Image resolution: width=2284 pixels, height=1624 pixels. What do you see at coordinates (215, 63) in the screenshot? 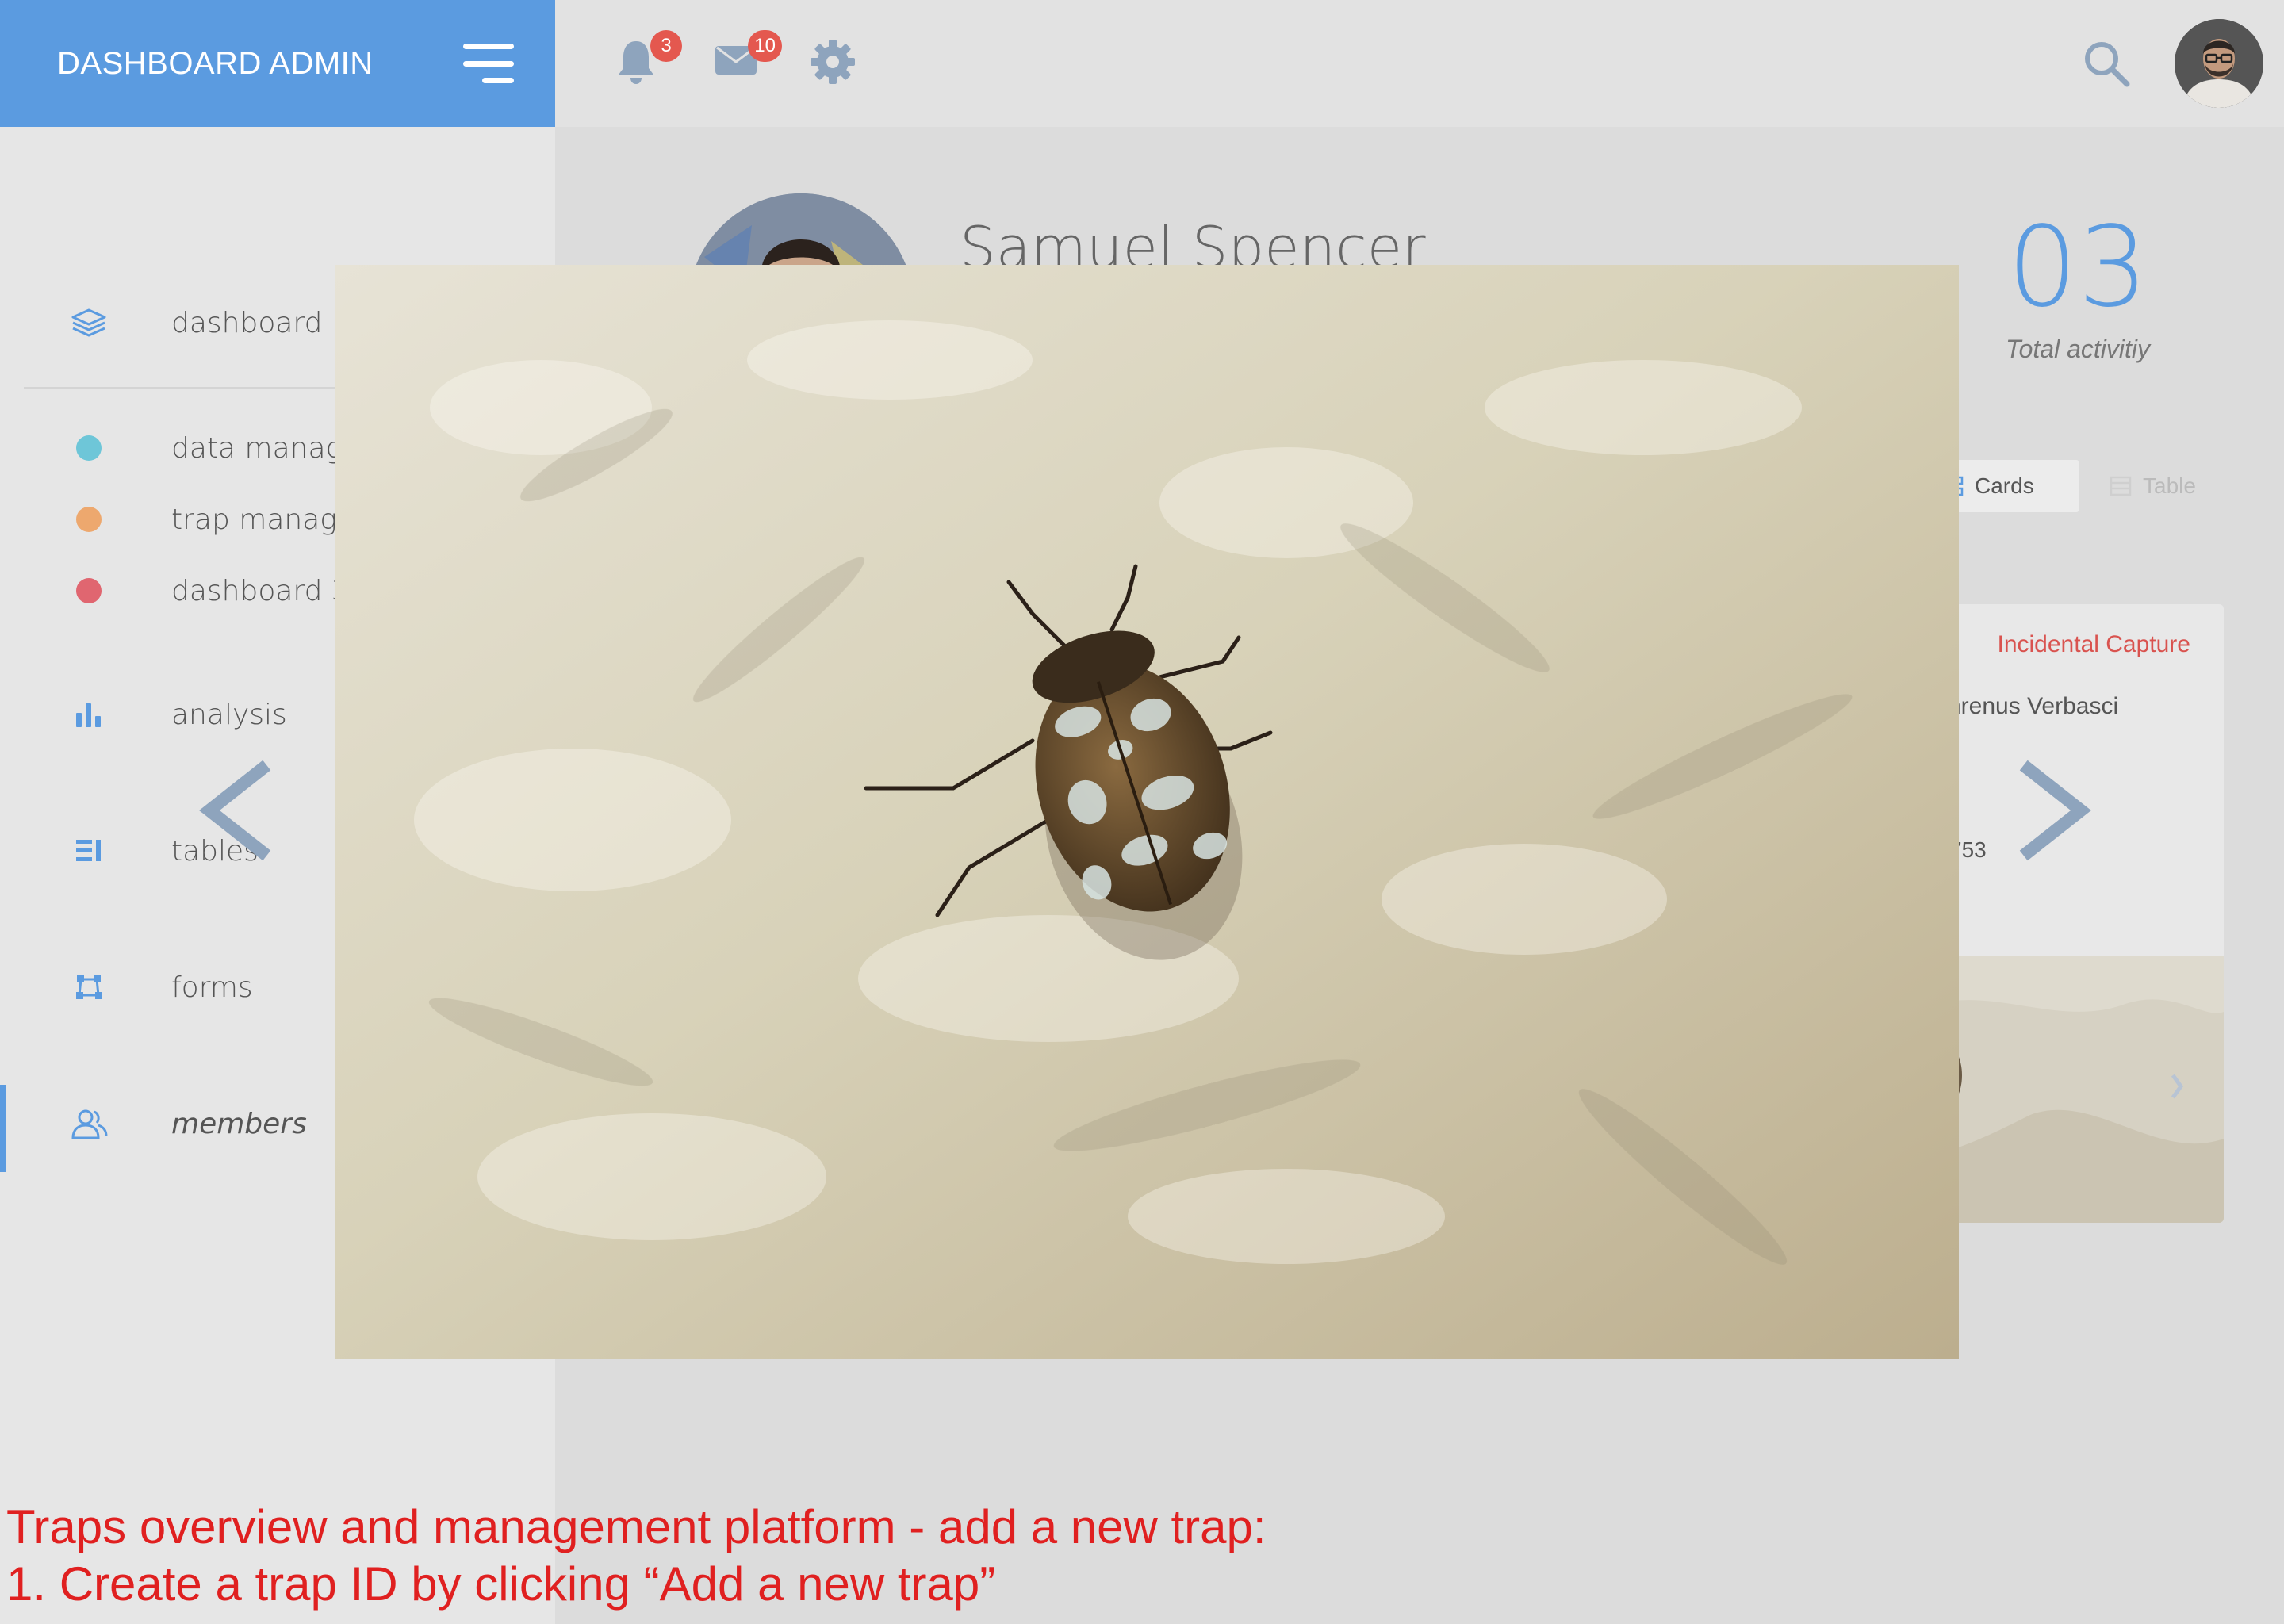
I see `brand-title: DASHBOARD ADMIN` at bounding box center [215, 63].